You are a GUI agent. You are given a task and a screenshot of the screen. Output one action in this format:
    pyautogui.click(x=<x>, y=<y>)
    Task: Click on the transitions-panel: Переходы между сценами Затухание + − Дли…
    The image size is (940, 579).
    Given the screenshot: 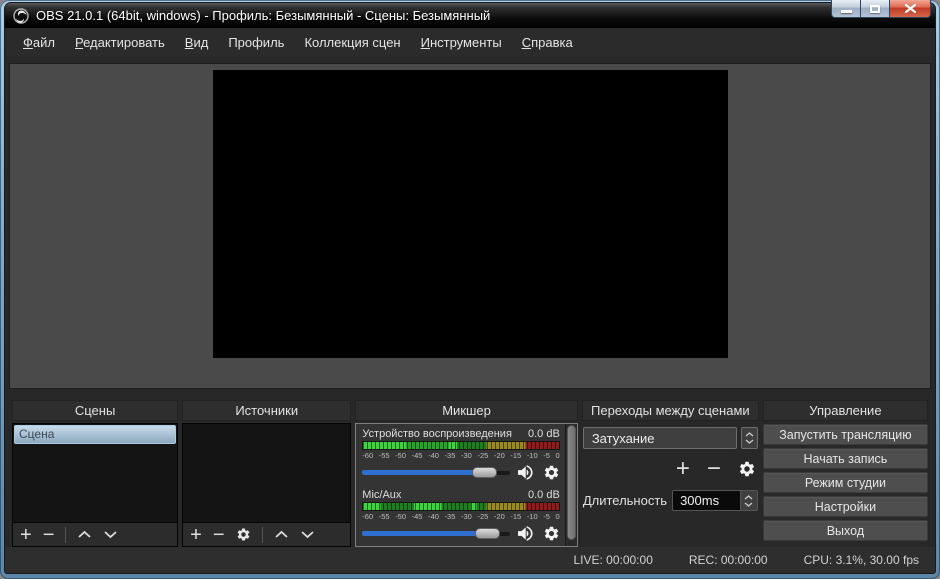 What is the action you would take?
    pyautogui.click(x=670, y=473)
    